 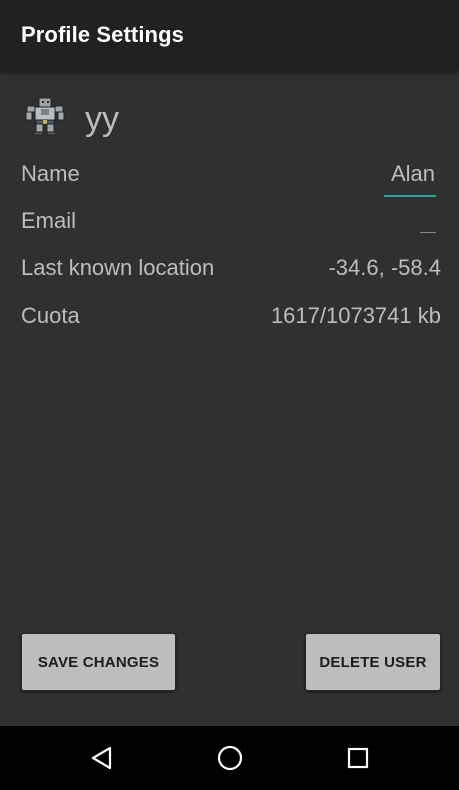 What do you see at coordinates (118, 267) in the screenshot?
I see `location-label: Last known location` at bounding box center [118, 267].